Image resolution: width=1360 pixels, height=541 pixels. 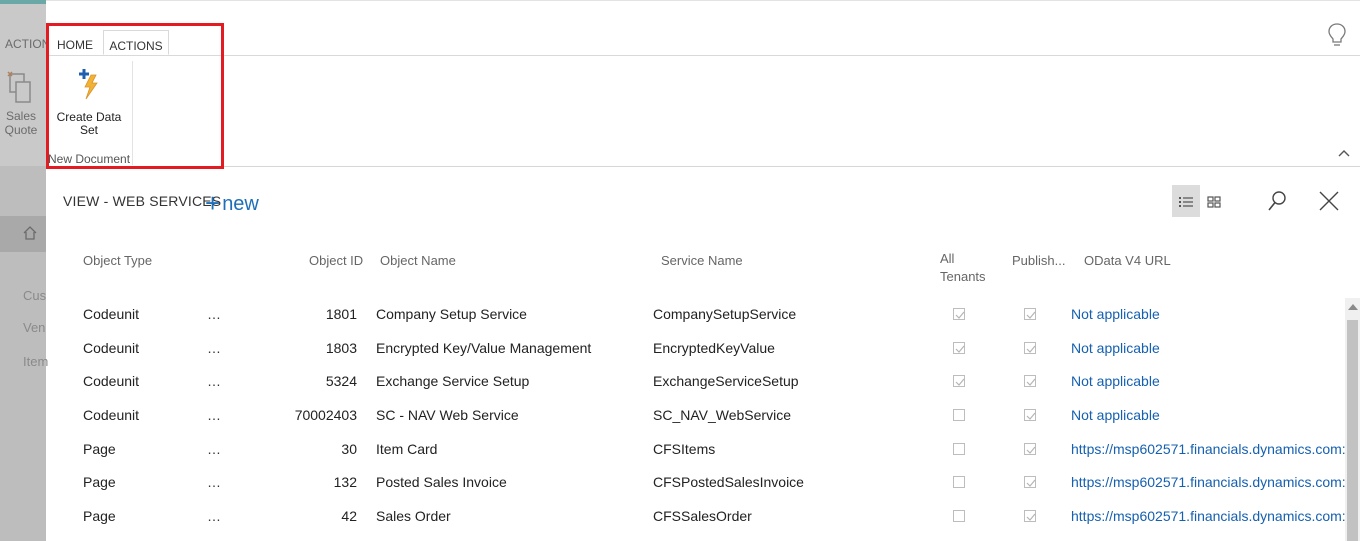 What do you see at coordinates (1353, 307) in the screenshot?
I see `scroll-up-arrow-icon` at bounding box center [1353, 307].